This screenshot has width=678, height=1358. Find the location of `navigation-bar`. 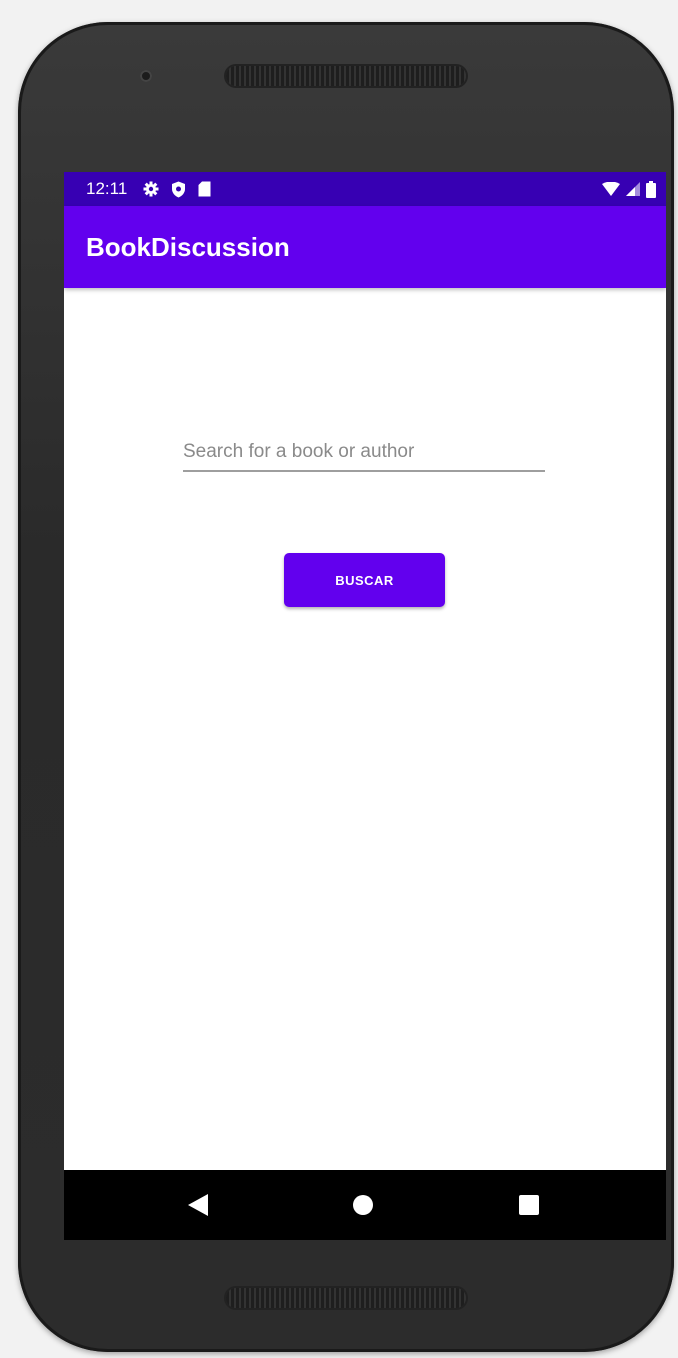

navigation-bar is located at coordinates (365, 1205).